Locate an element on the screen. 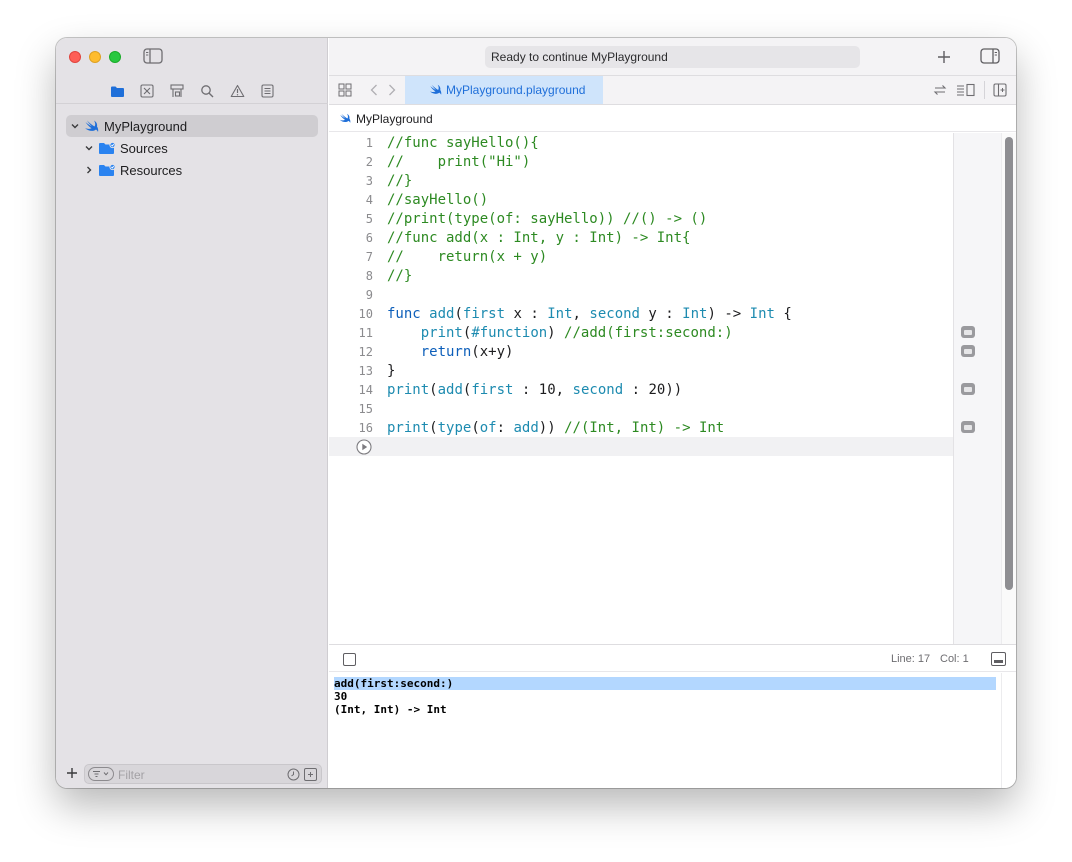  tree-item-label: MyPlayground is located at coordinates (146, 126).